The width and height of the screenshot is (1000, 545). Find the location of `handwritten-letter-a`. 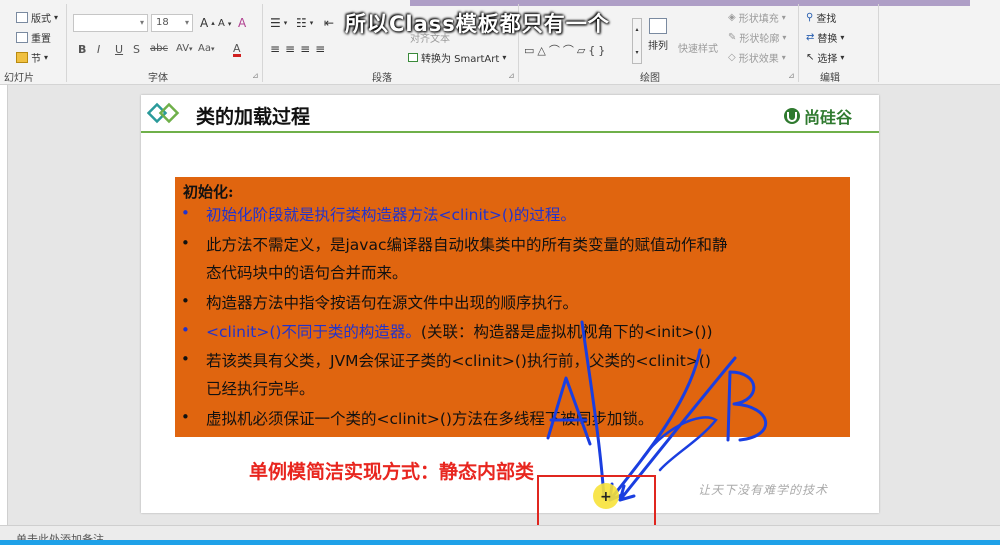

handwritten-letter-a is located at coordinates (569, 411).